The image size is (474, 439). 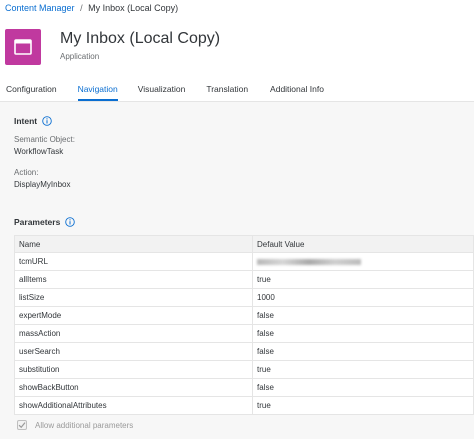 I want to click on param-name: massAction, so click(x=133, y=333).